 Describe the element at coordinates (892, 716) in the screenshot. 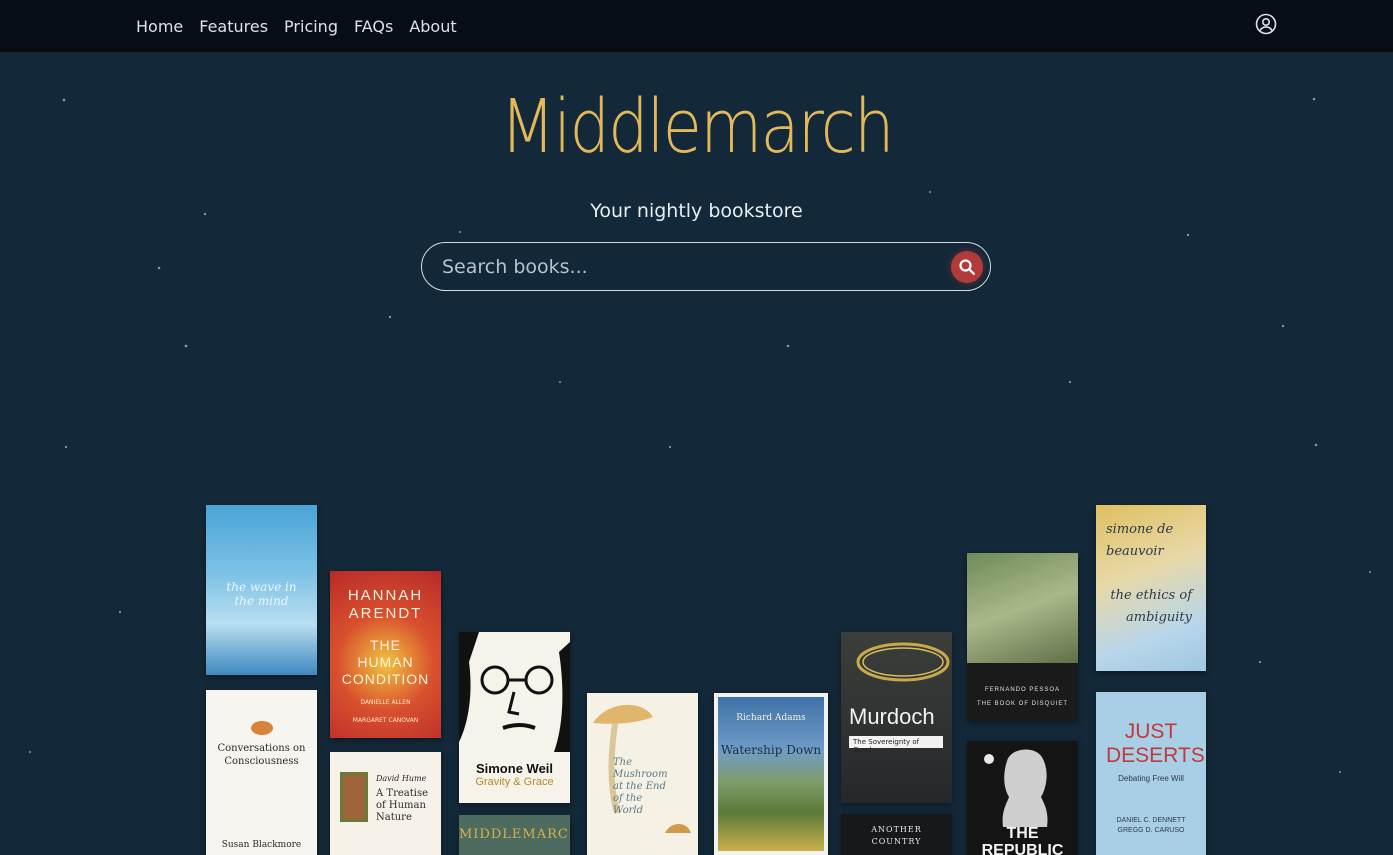

I see `book-author: Murdoch` at that location.